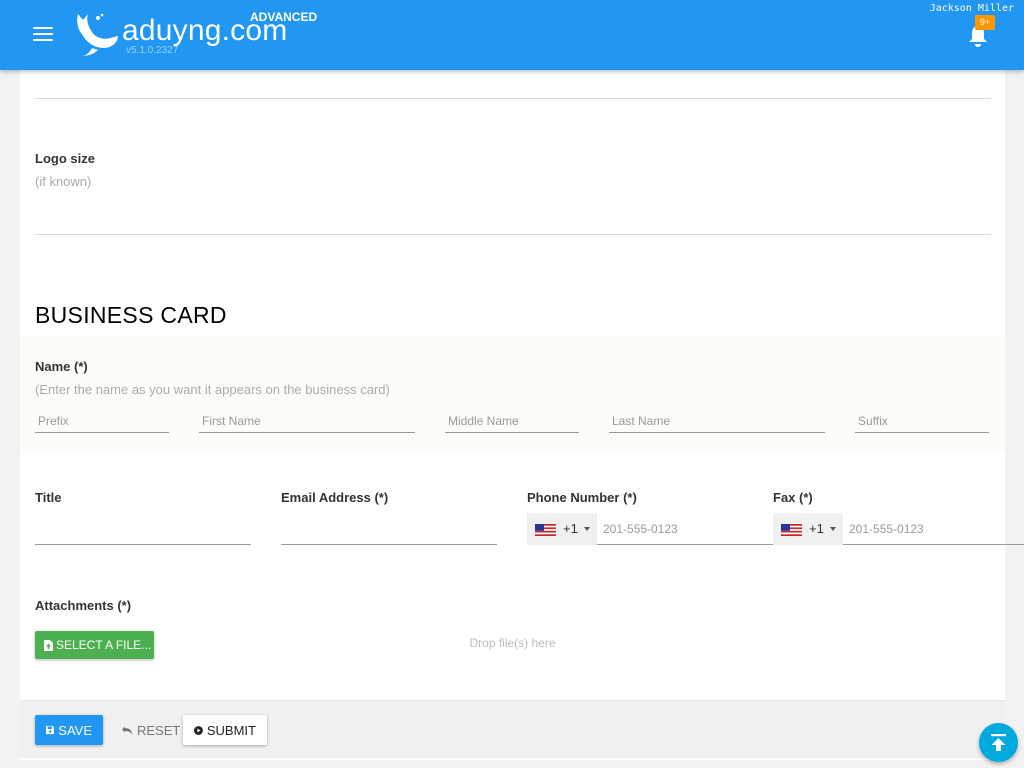 This screenshot has height=768, width=1024. Describe the element at coordinates (102, 421) in the screenshot. I see `name-prefix-input` at that location.